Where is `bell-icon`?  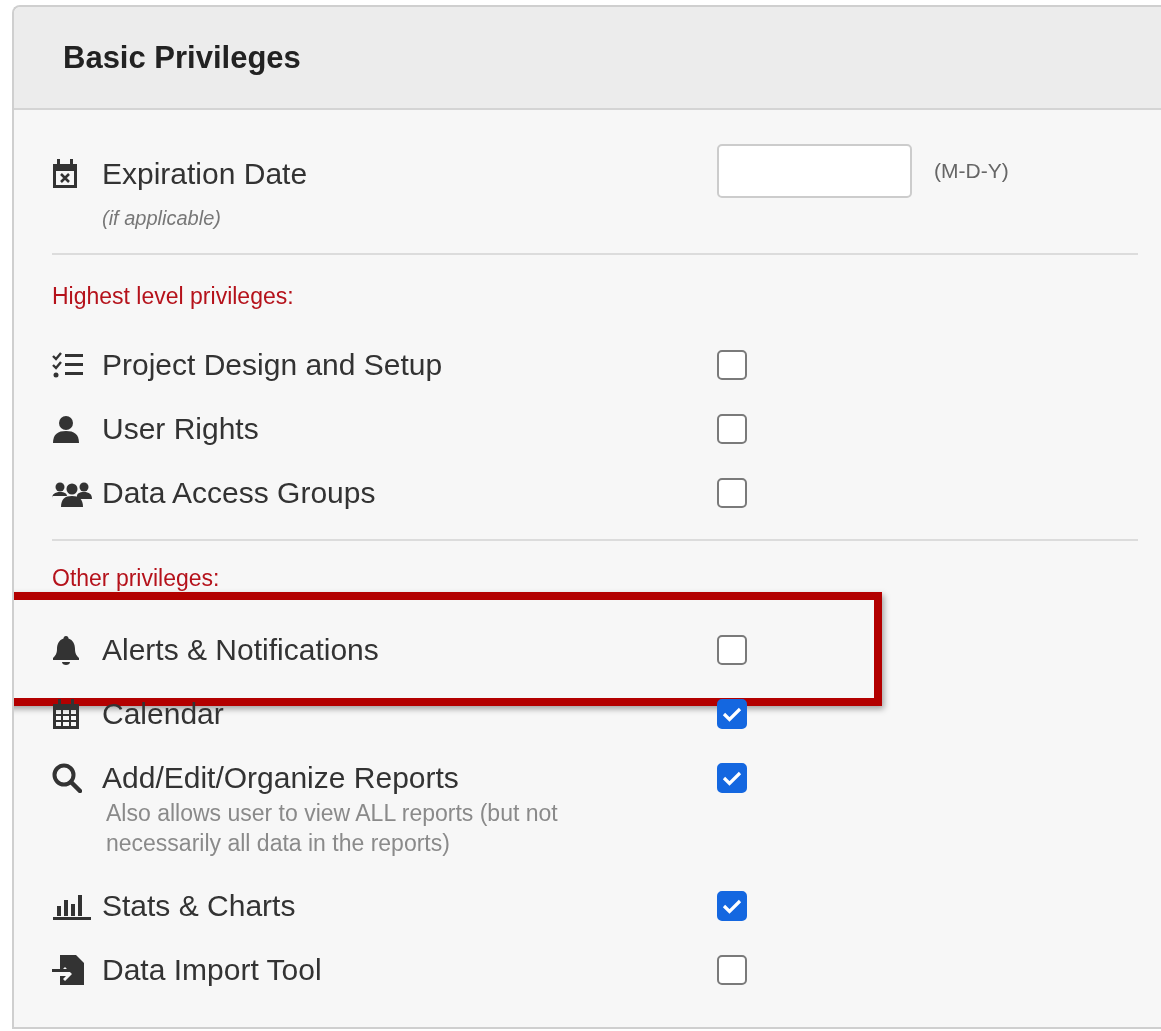
bell-icon is located at coordinates (66, 650).